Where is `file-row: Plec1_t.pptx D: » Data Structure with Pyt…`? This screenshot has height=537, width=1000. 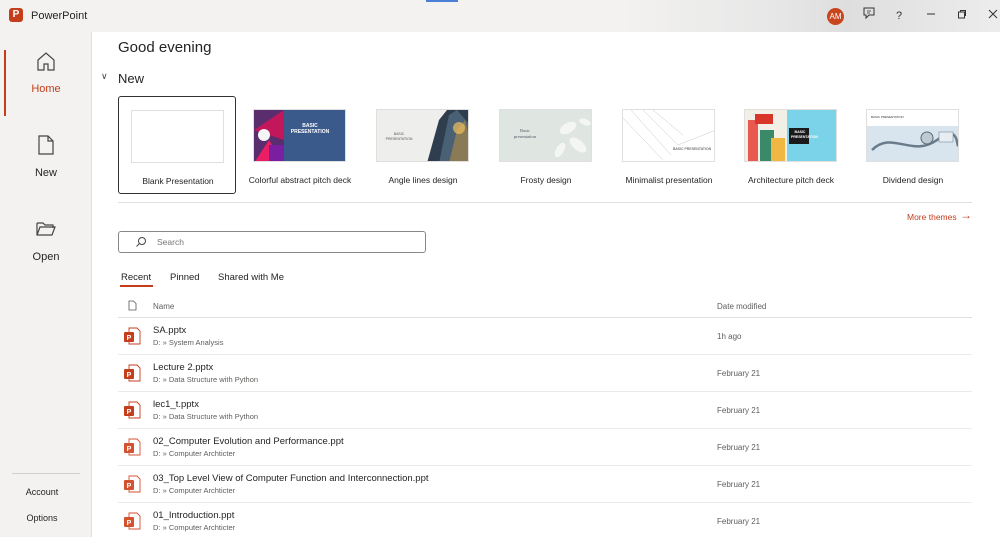 file-row: Plec1_t.pptx D: » Data Structure with Pyt… is located at coordinates (545, 410).